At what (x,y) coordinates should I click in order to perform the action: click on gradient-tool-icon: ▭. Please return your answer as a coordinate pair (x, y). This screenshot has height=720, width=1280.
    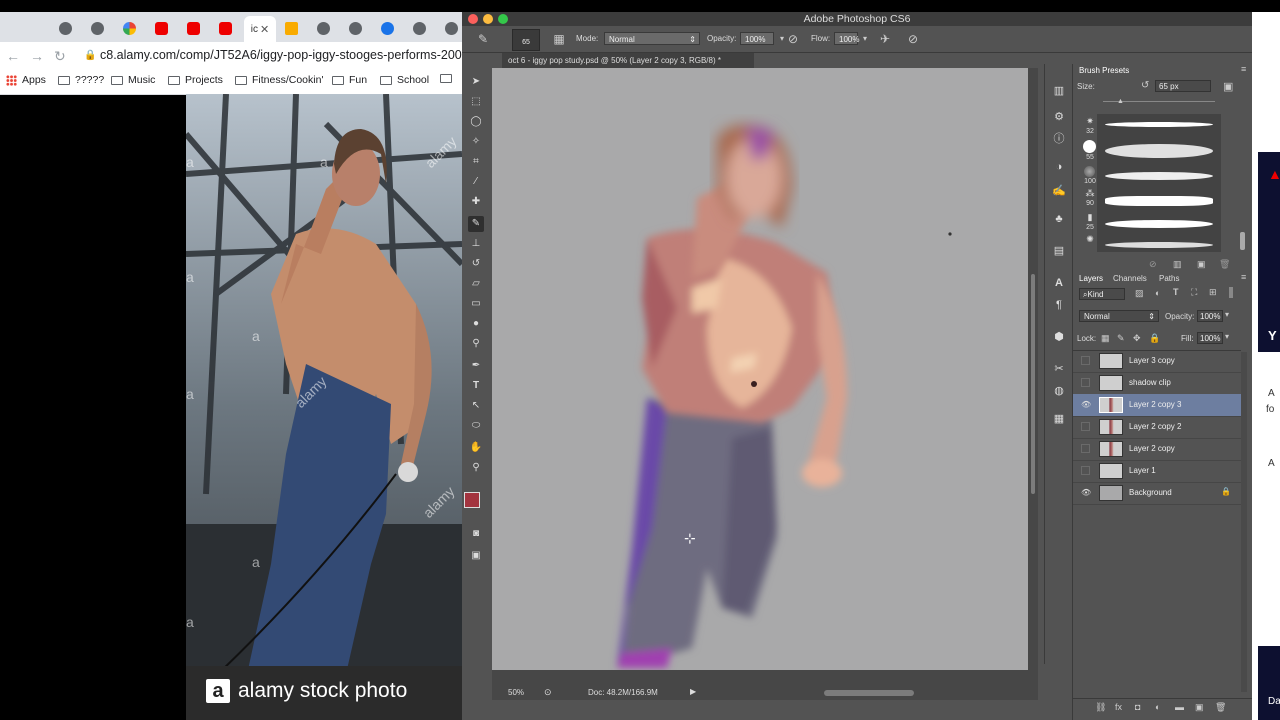
    Looking at the image, I should click on (476, 304).